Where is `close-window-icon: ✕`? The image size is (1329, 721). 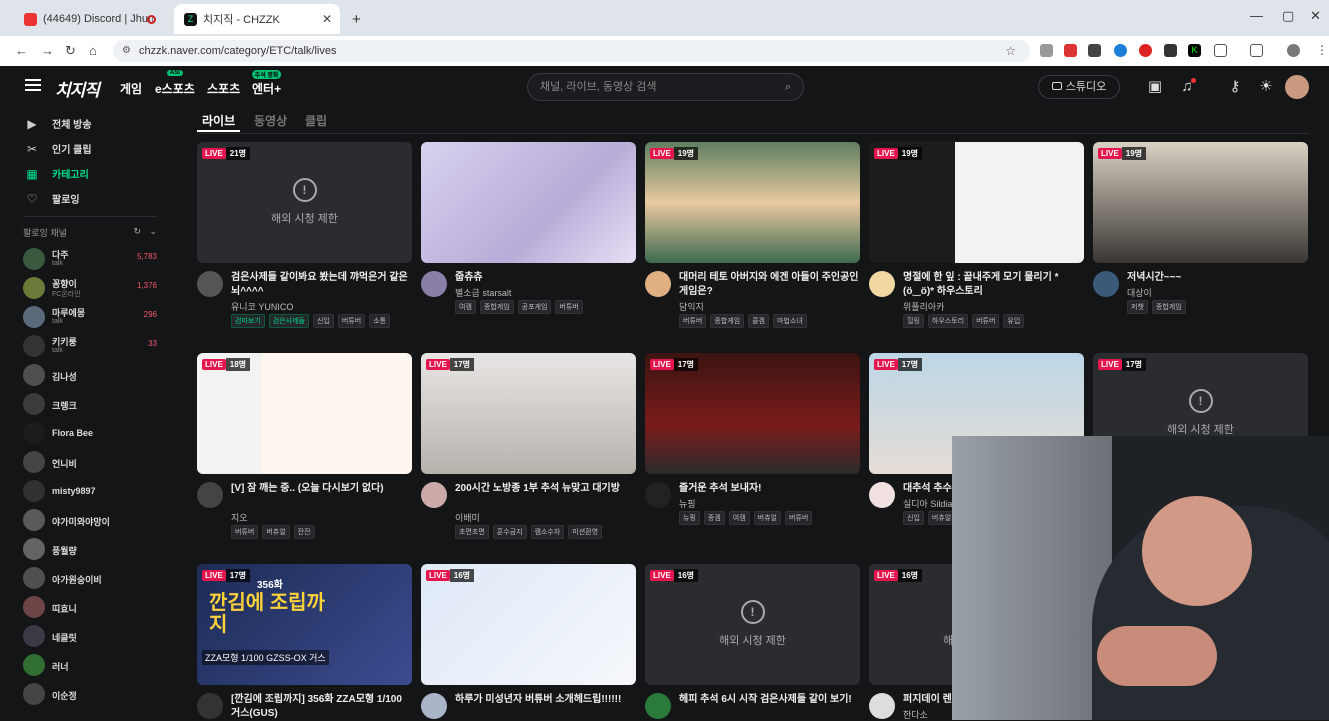 close-window-icon: ✕ is located at coordinates (1315, 16).